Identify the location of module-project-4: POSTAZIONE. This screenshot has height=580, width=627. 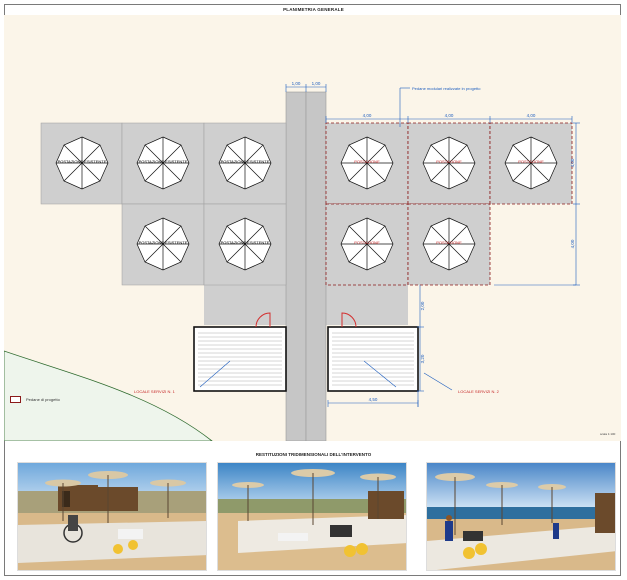
(367, 244).